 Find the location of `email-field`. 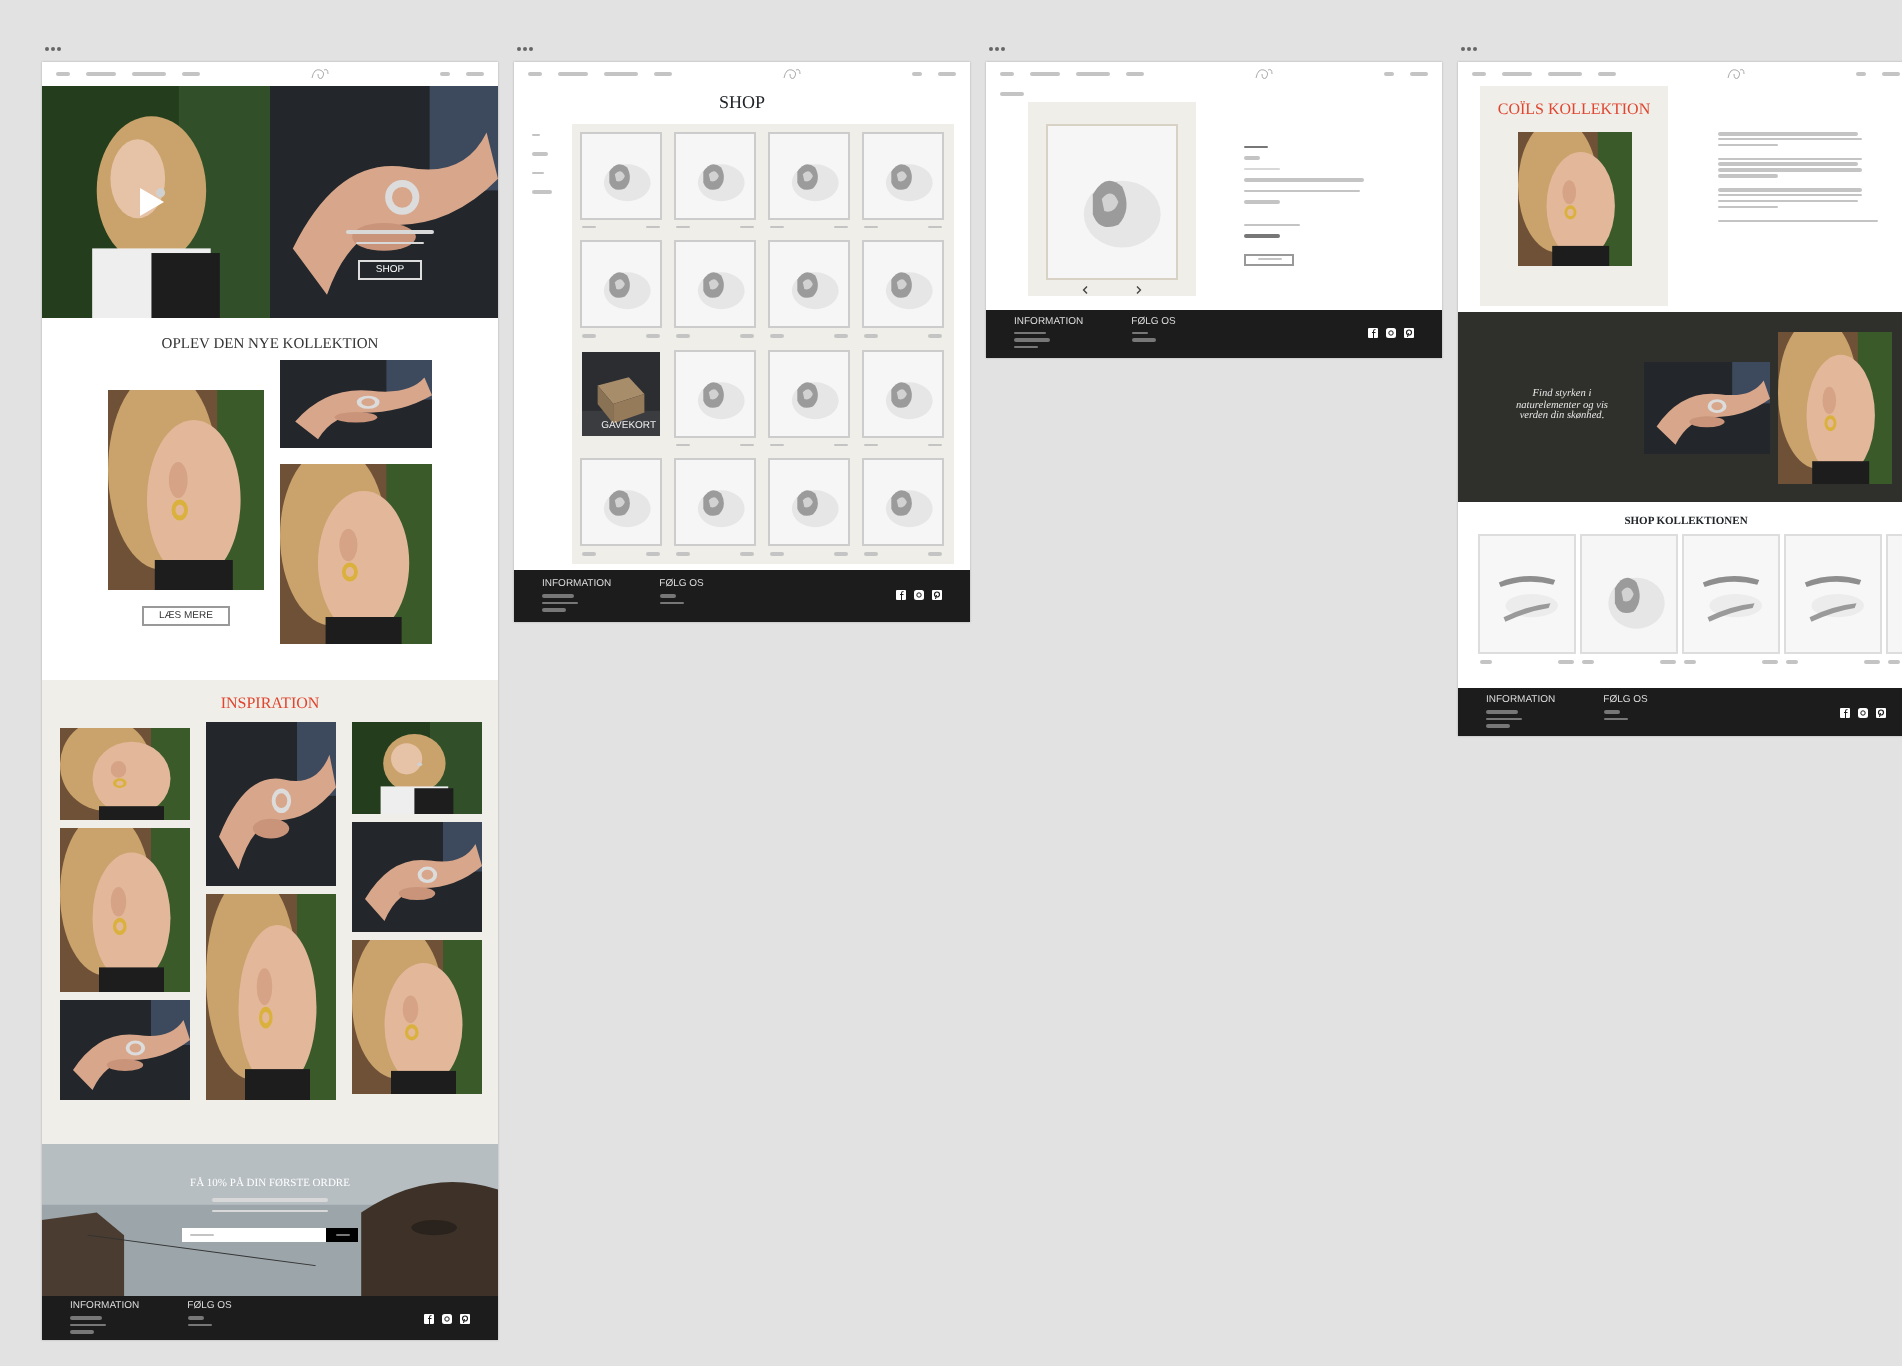

email-field is located at coordinates (254, 1235).